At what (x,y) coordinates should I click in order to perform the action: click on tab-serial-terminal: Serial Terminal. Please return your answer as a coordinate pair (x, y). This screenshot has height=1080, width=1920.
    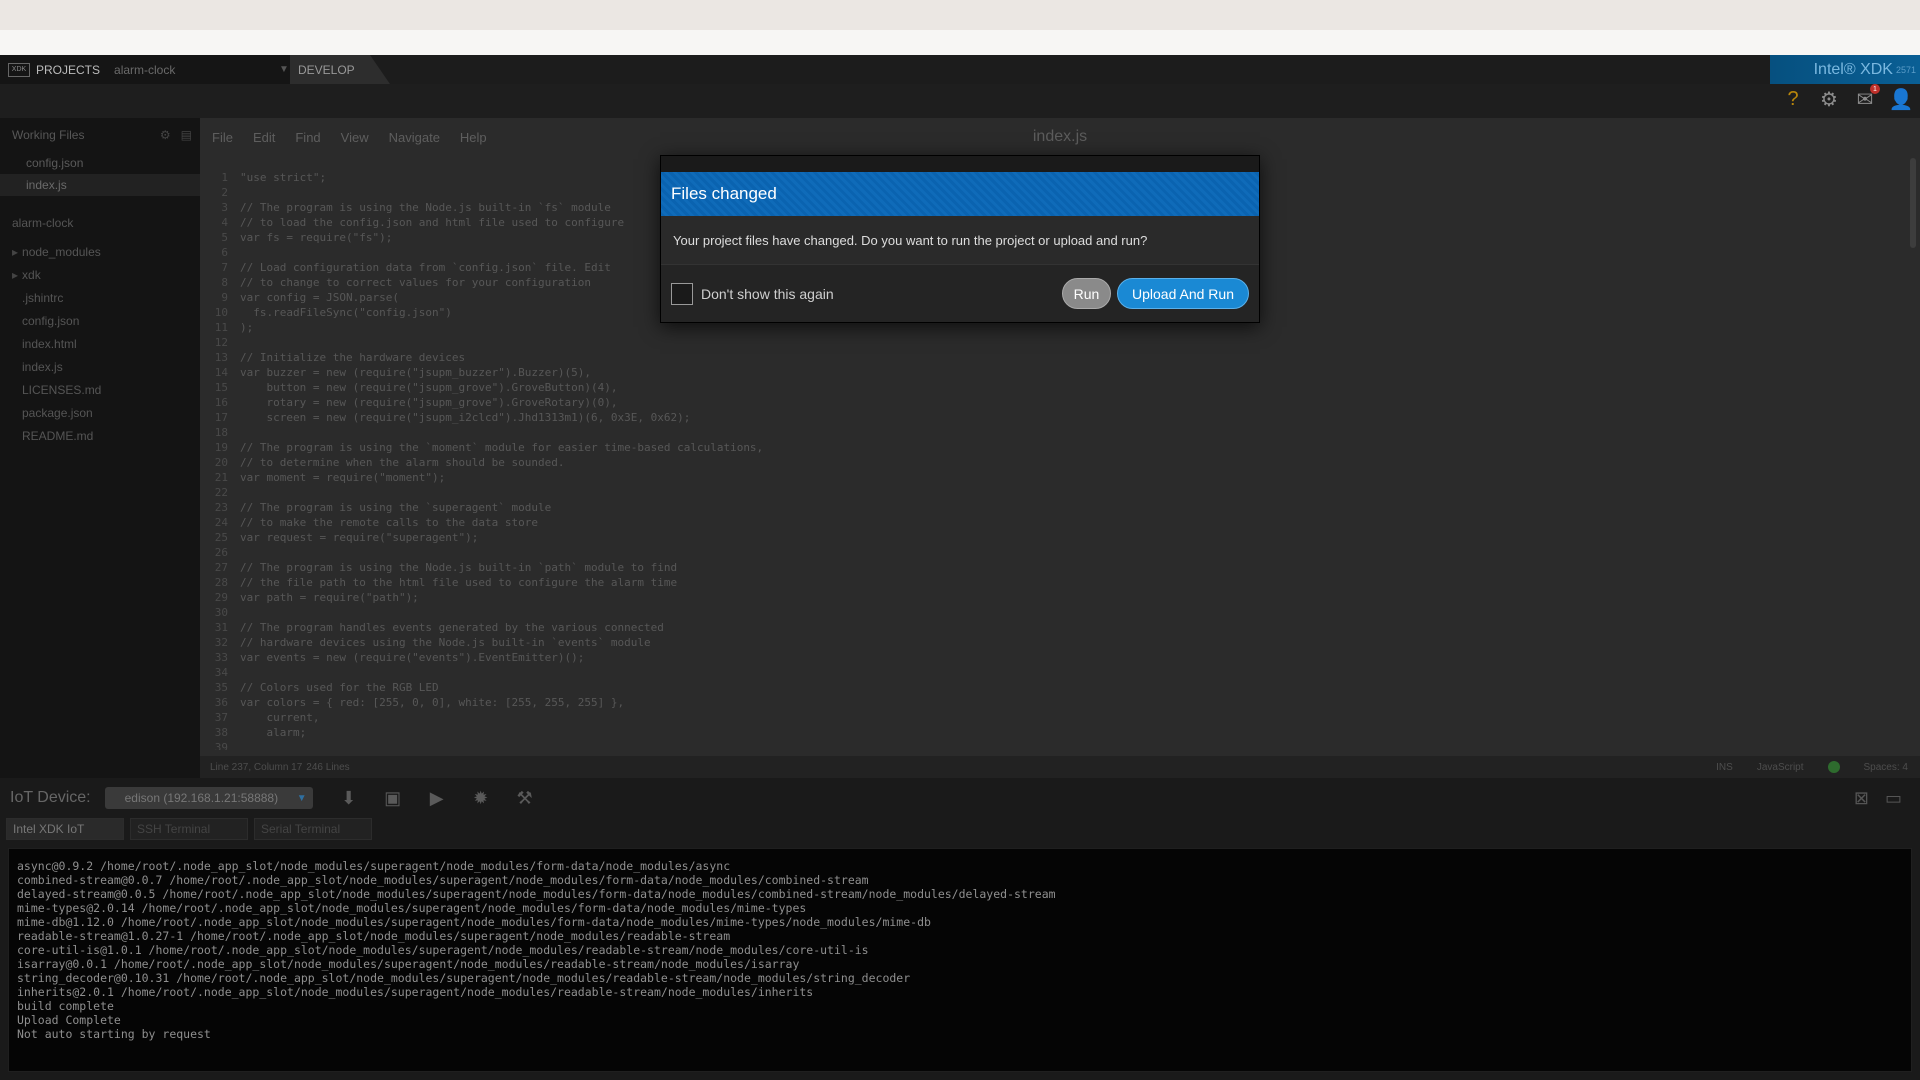
    Looking at the image, I should click on (313, 829).